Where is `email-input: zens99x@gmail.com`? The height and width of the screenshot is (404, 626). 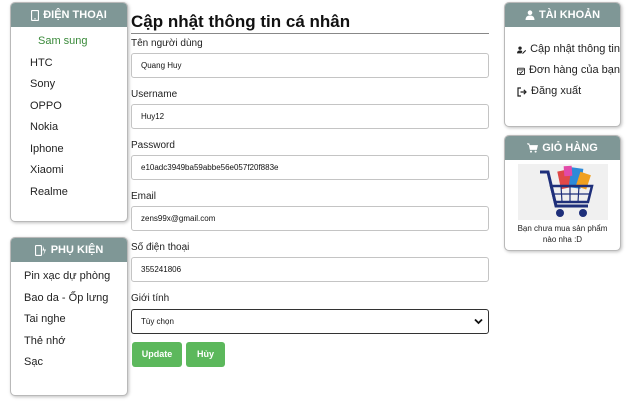
email-input: zens99x@gmail.com is located at coordinates (310, 218).